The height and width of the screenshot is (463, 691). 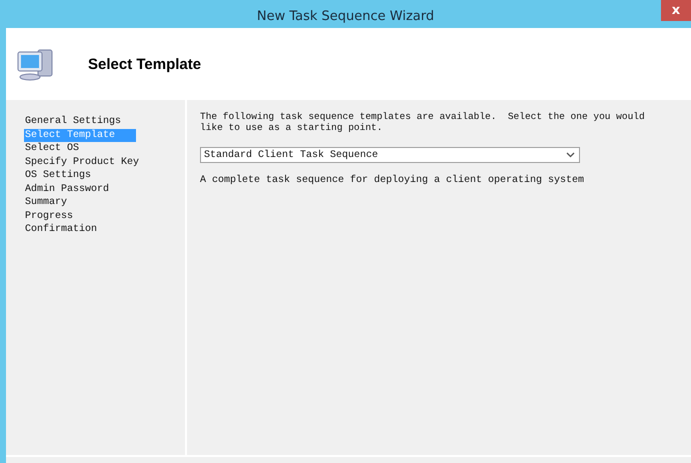 What do you see at coordinates (80, 216) in the screenshot?
I see `step-item: Progress` at bounding box center [80, 216].